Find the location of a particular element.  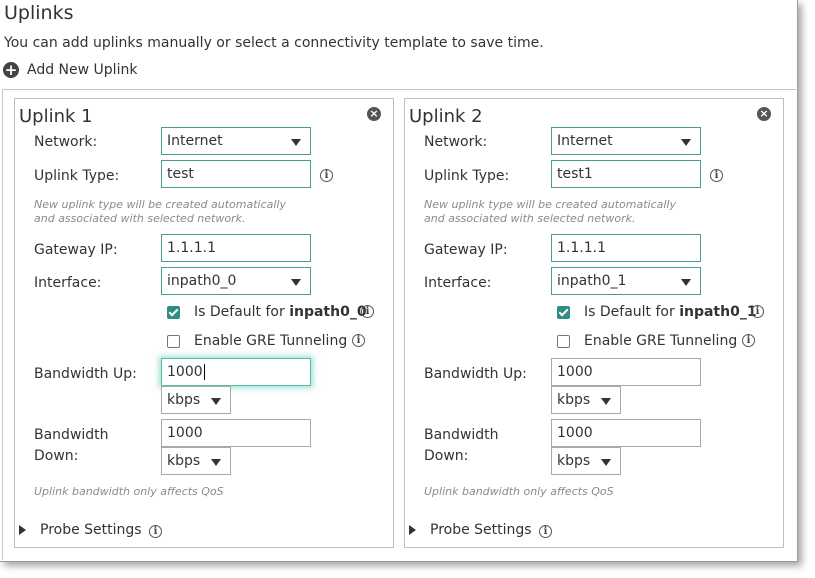

plus-circle-icon: + is located at coordinates (11, 69).